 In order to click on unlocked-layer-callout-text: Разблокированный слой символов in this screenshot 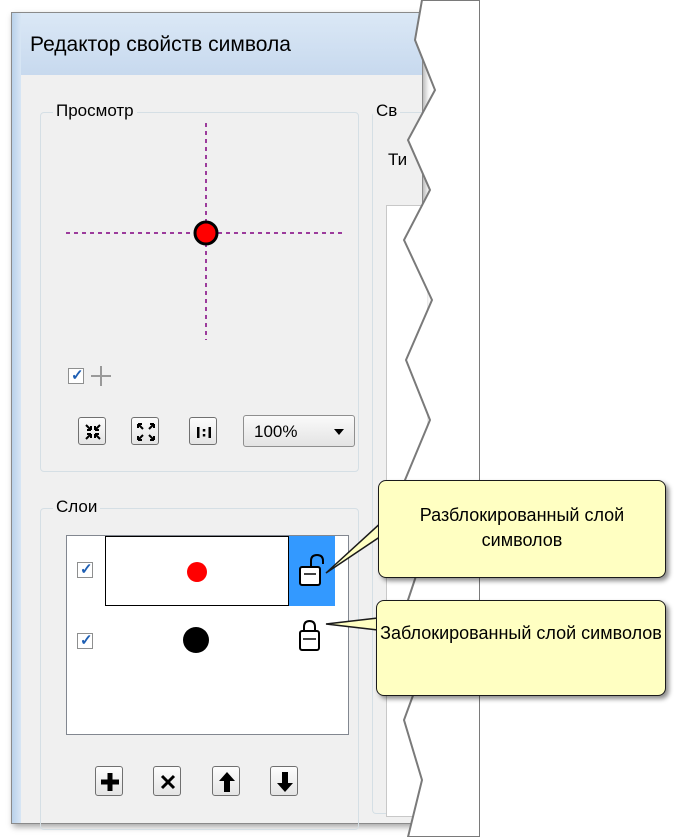, I will do `click(522, 527)`.